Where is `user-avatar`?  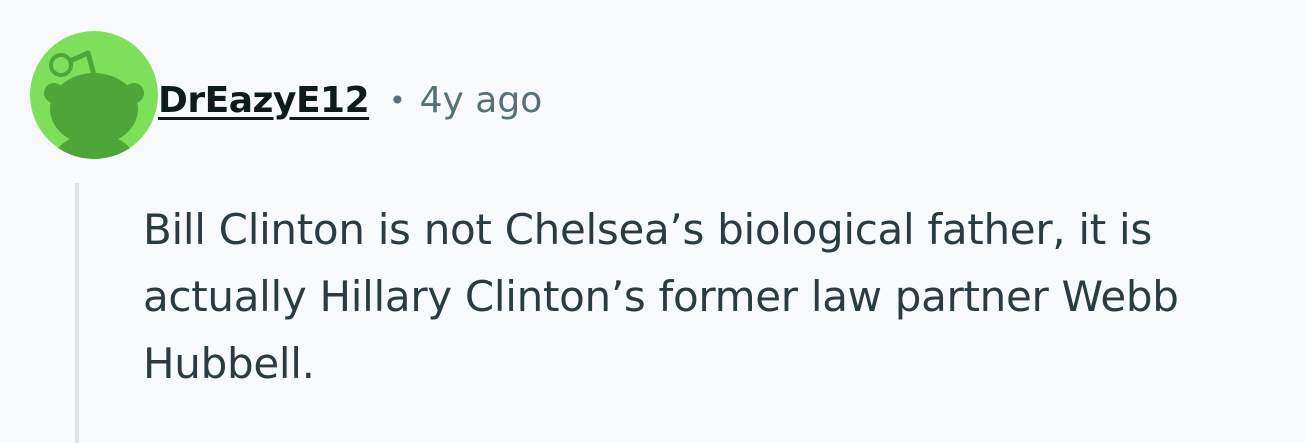
user-avatar is located at coordinates (94, 95).